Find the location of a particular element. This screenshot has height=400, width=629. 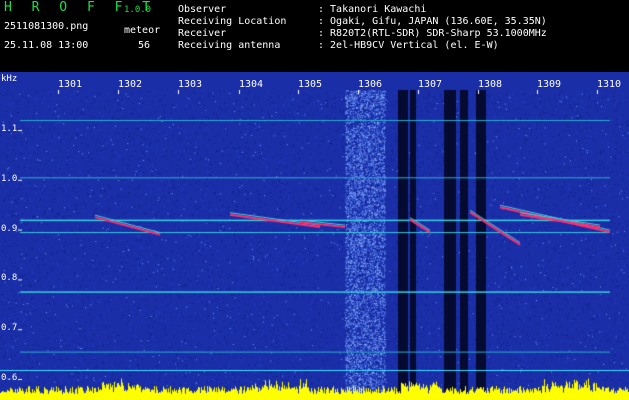

app-version: 1.0.0 is located at coordinates (138, 10).